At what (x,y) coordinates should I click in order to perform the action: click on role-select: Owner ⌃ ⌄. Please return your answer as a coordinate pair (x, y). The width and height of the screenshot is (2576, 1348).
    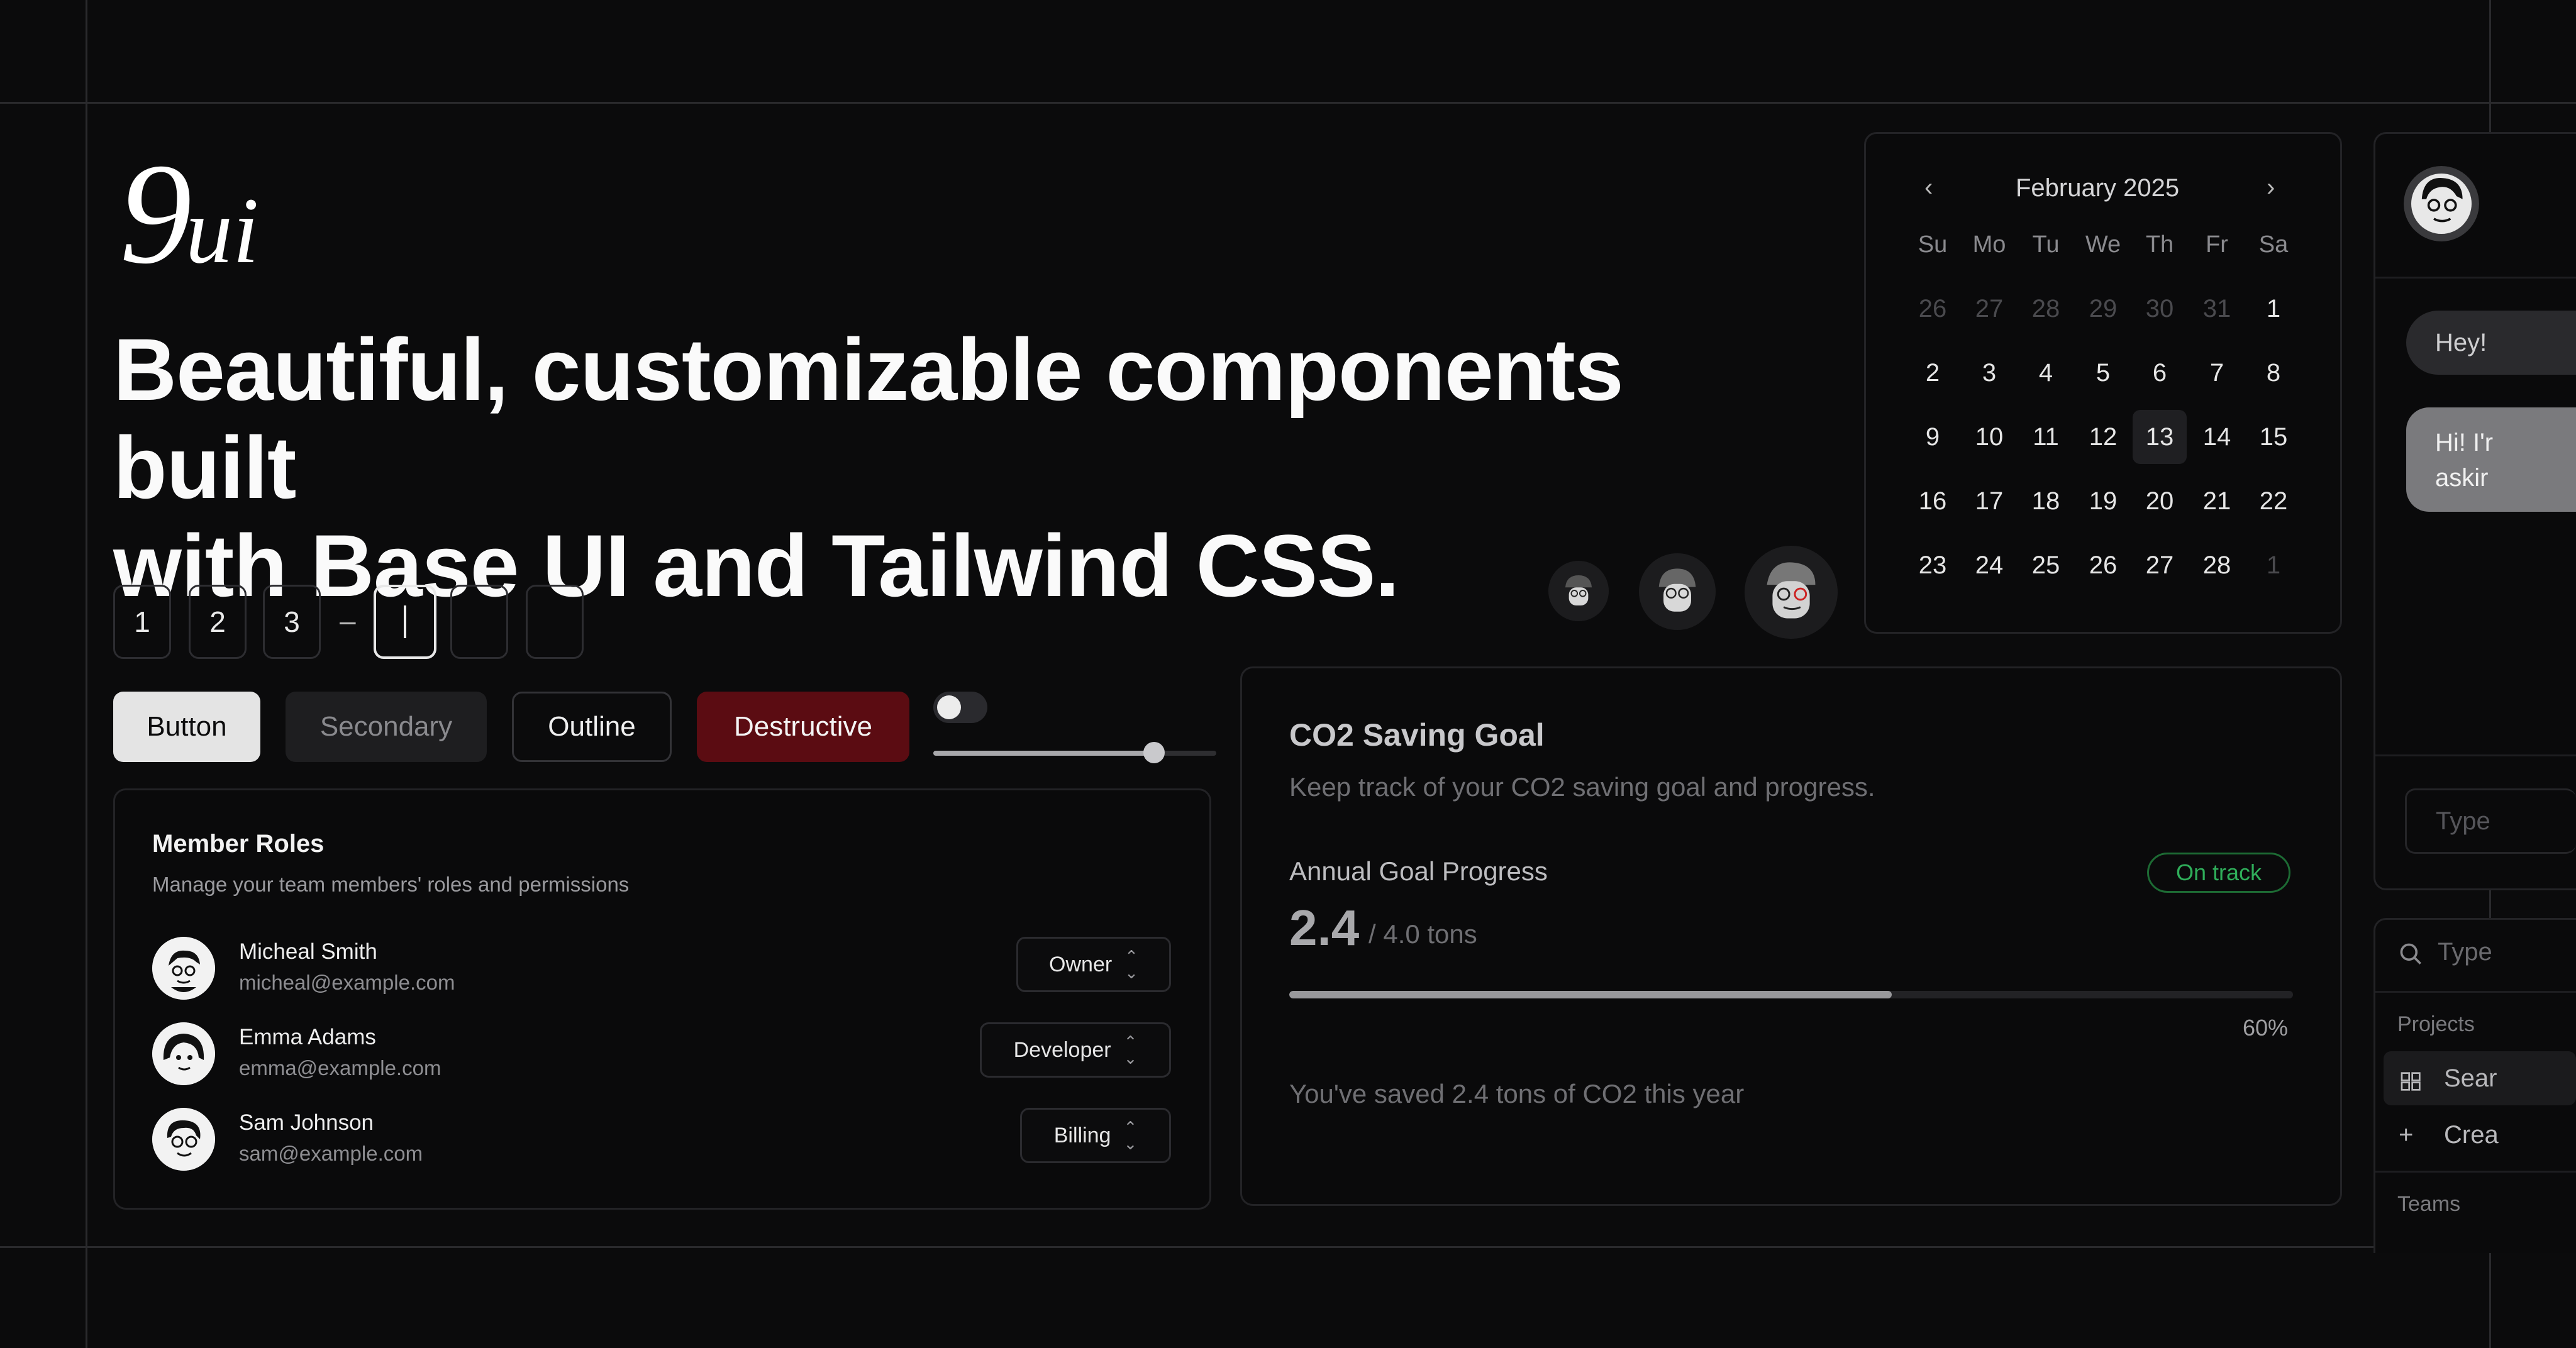
    Looking at the image, I should click on (1093, 964).